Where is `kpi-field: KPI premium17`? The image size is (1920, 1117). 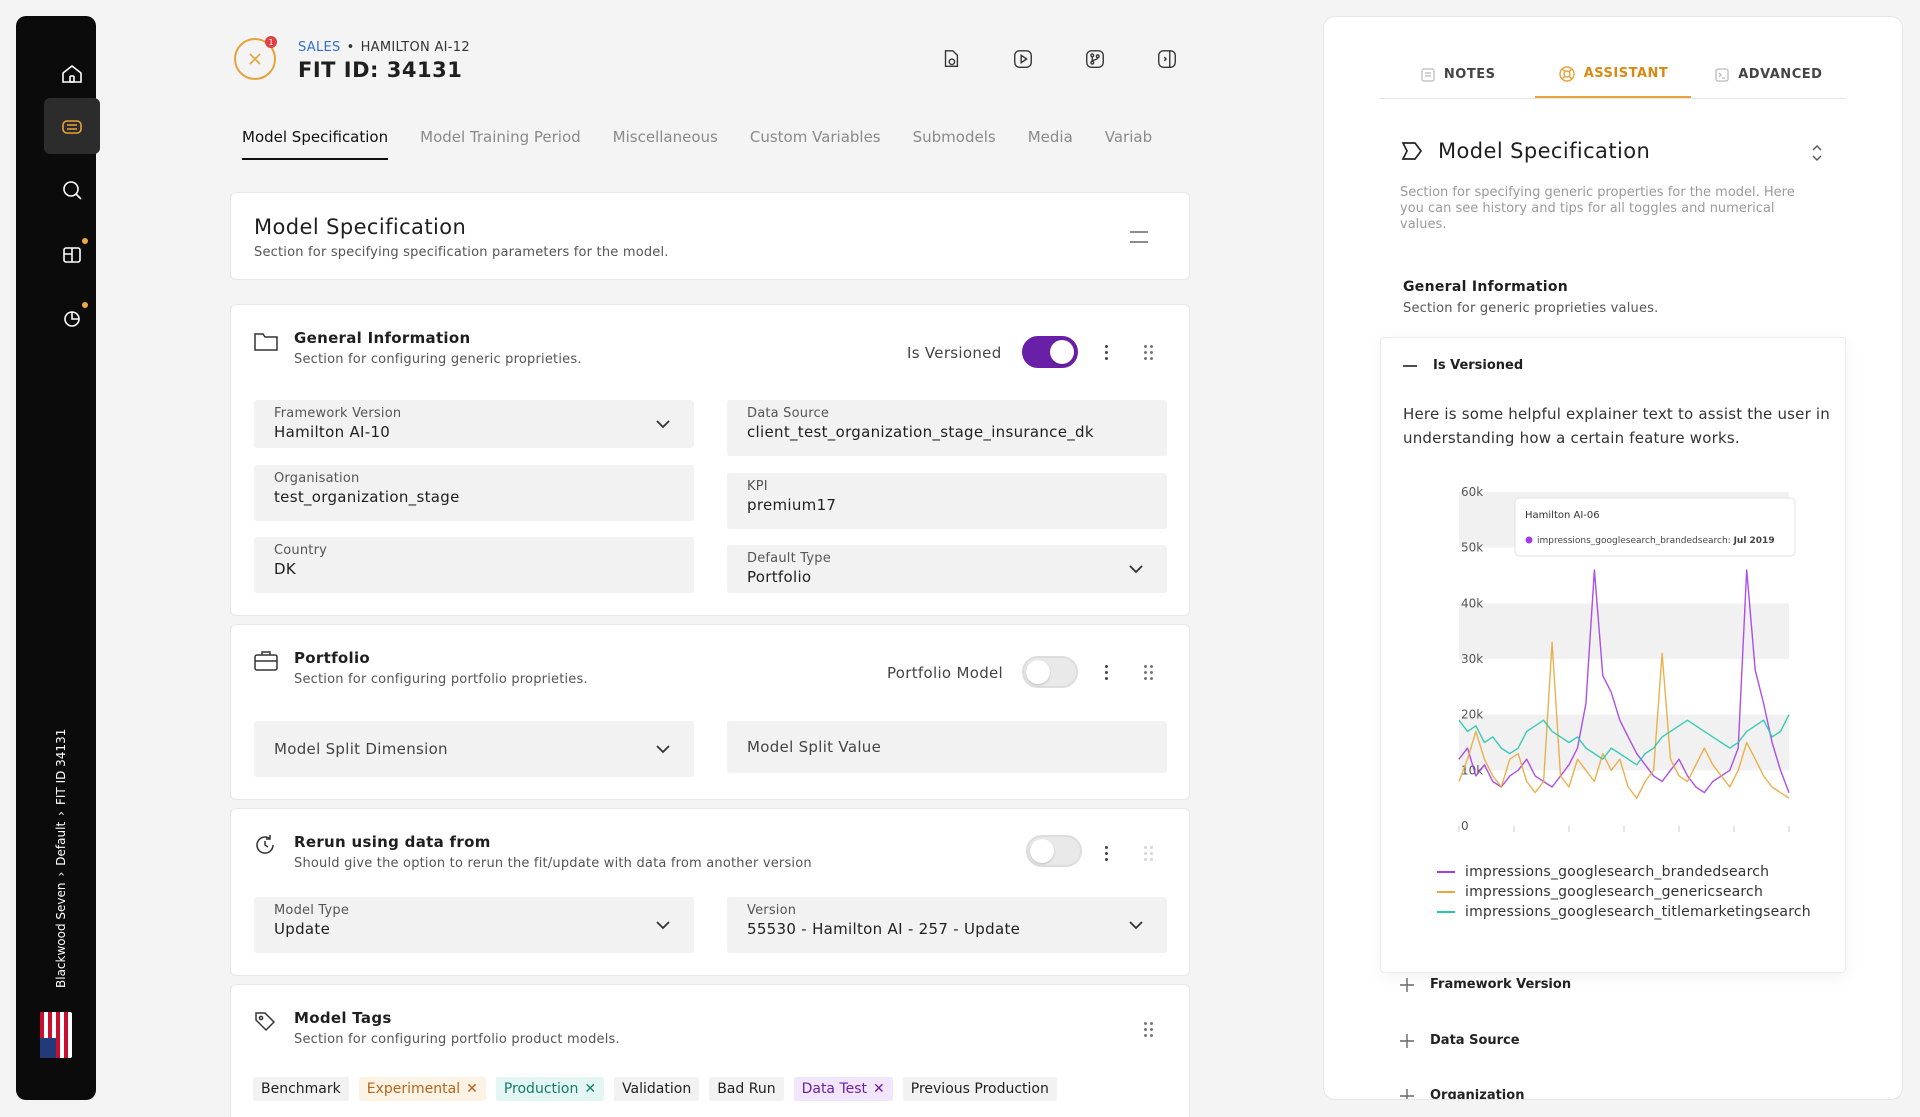
kpi-field: KPI premium17 is located at coordinates (947, 501).